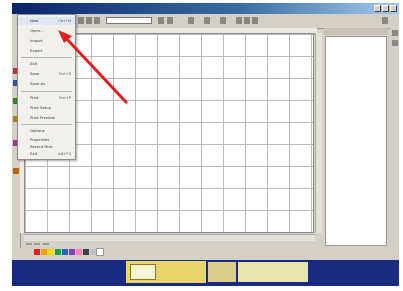 The width and height of the screenshot is (403, 291). What do you see at coordinates (191, 20) in the screenshot?
I see `redo-icon` at bounding box center [191, 20].